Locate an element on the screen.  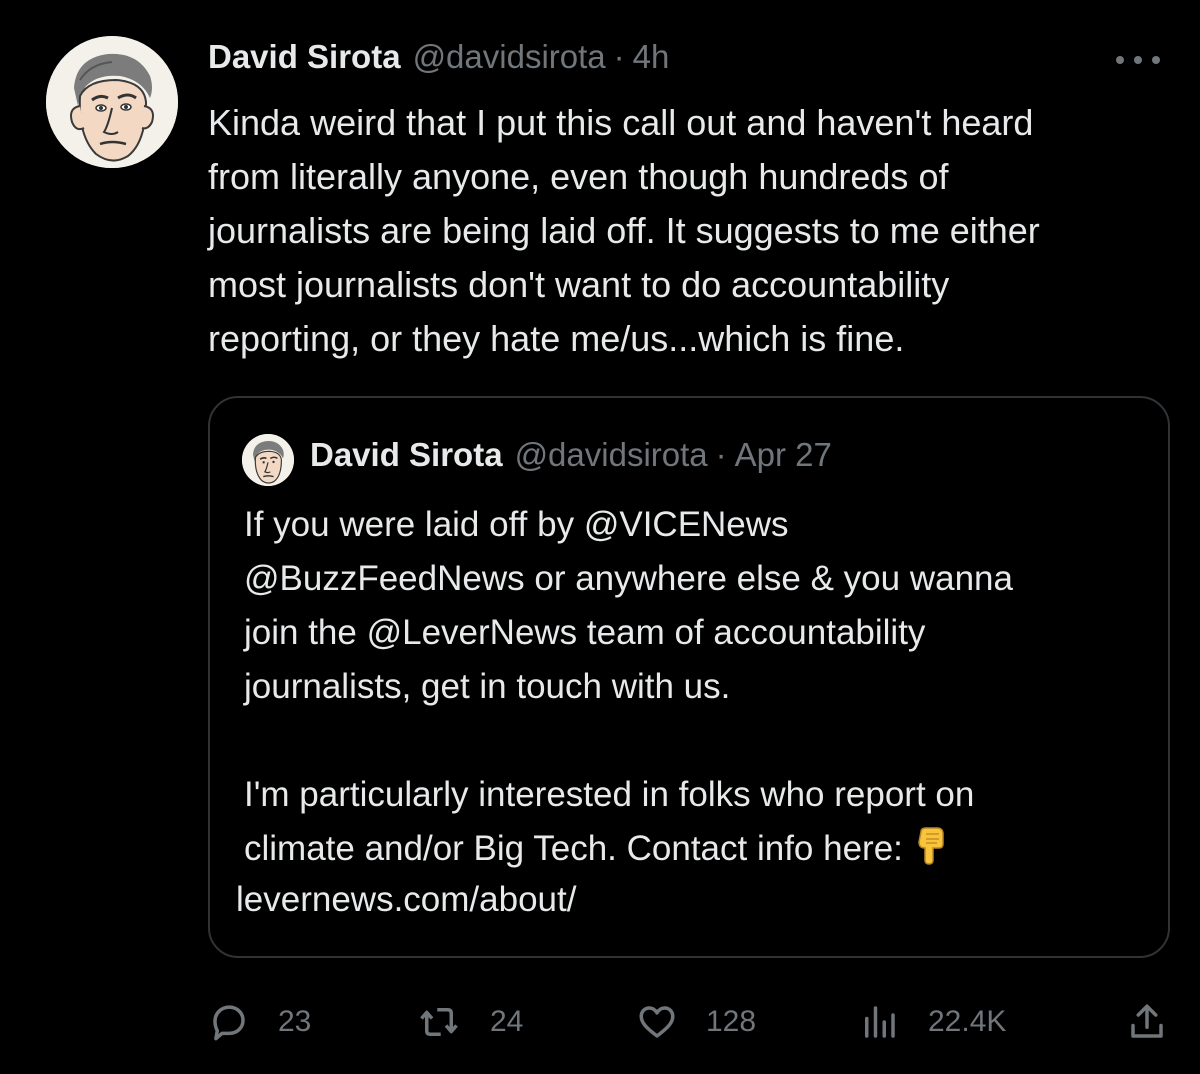
share-button is located at coordinates (1147, 1022).